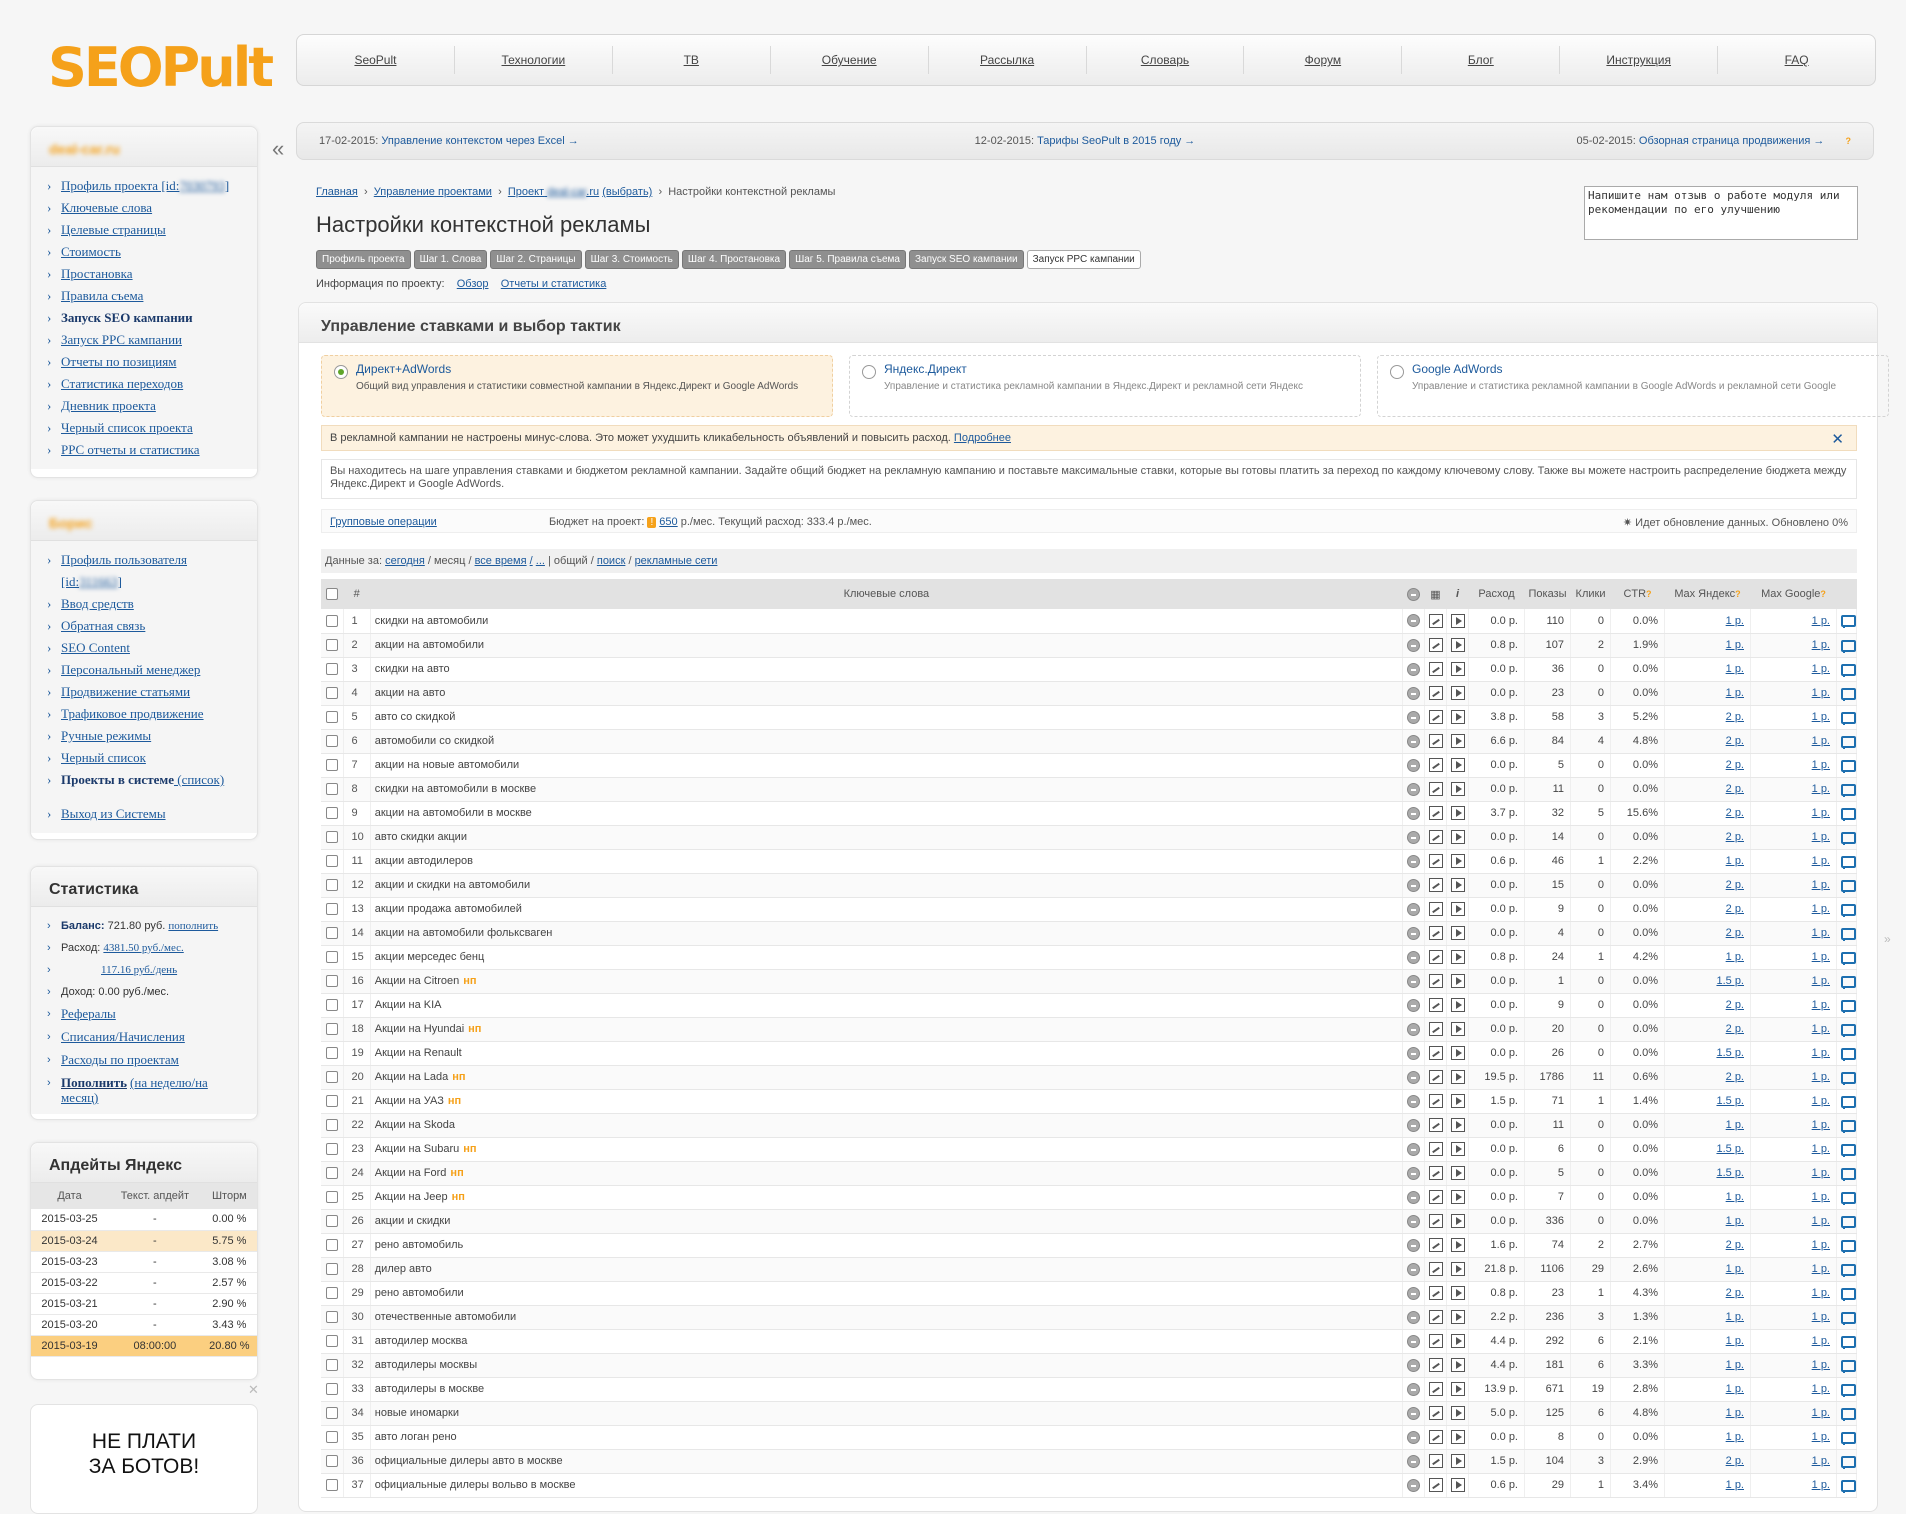  Describe the element at coordinates (1481, 60) in the screenshot. I see `nav-link: Блог` at that location.